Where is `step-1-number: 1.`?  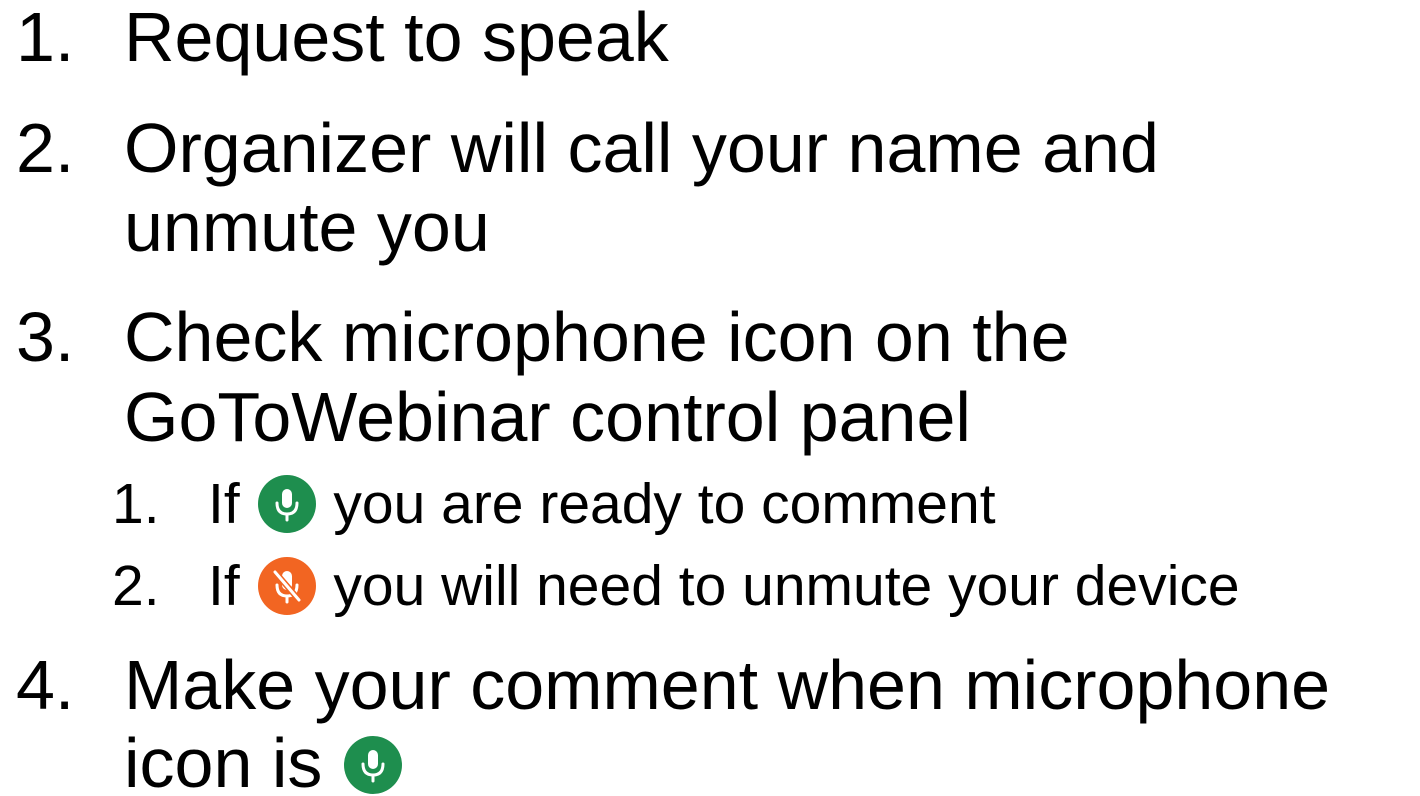
step-1-number: 1. is located at coordinates (45, 38).